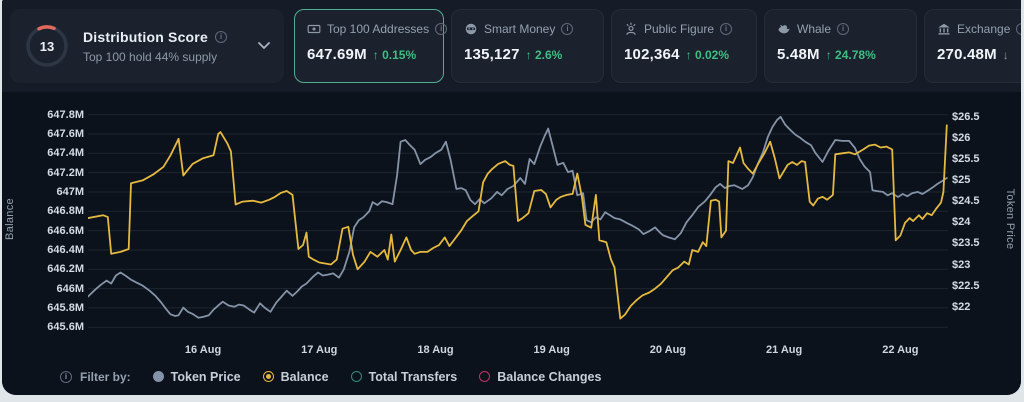  What do you see at coordinates (65, 269) in the screenshot?
I see `left-axis-tick: 646.2M` at bounding box center [65, 269].